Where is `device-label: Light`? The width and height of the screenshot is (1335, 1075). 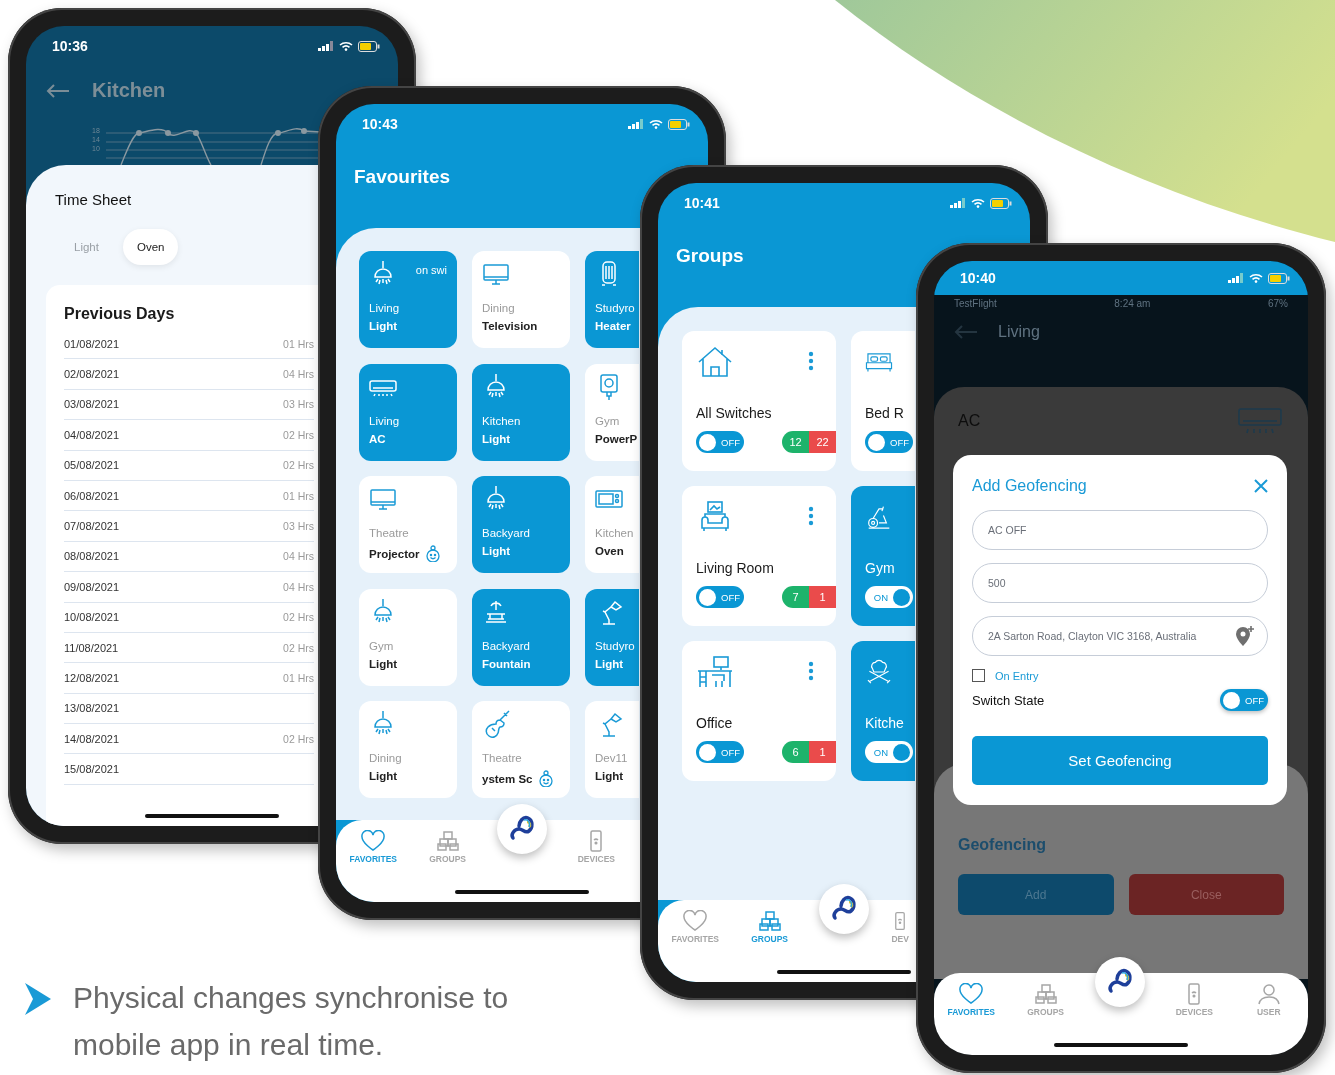
device-label: Light is located at coordinates (496, 551).